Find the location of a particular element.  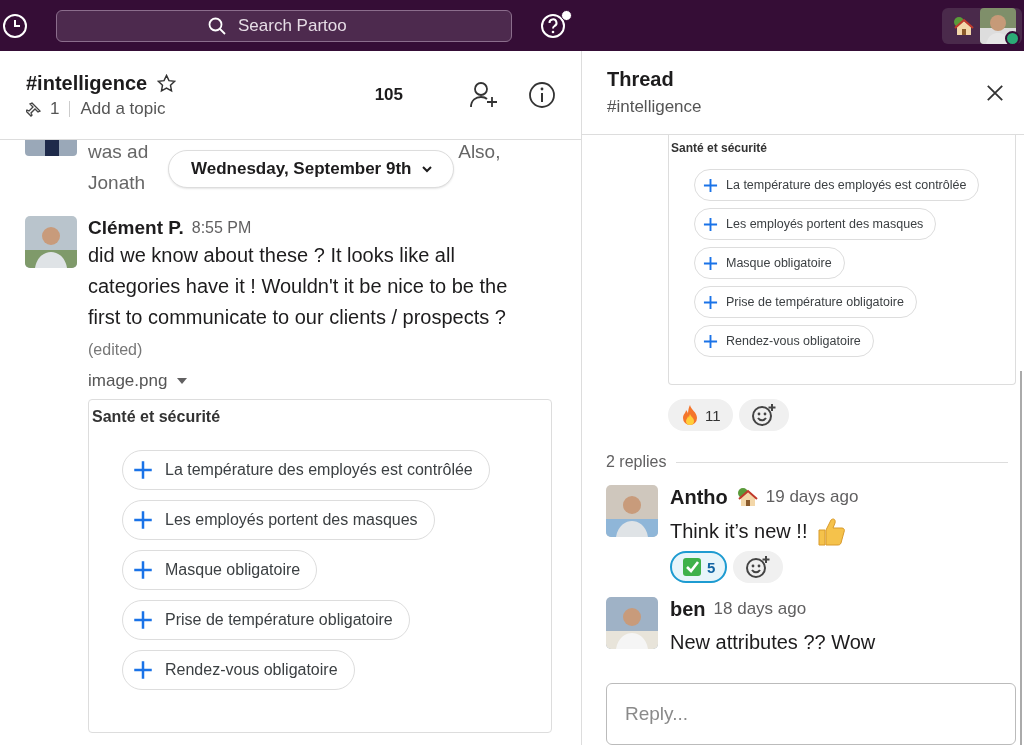

search-field: Search Partoo is located at coordinates (284, 25).